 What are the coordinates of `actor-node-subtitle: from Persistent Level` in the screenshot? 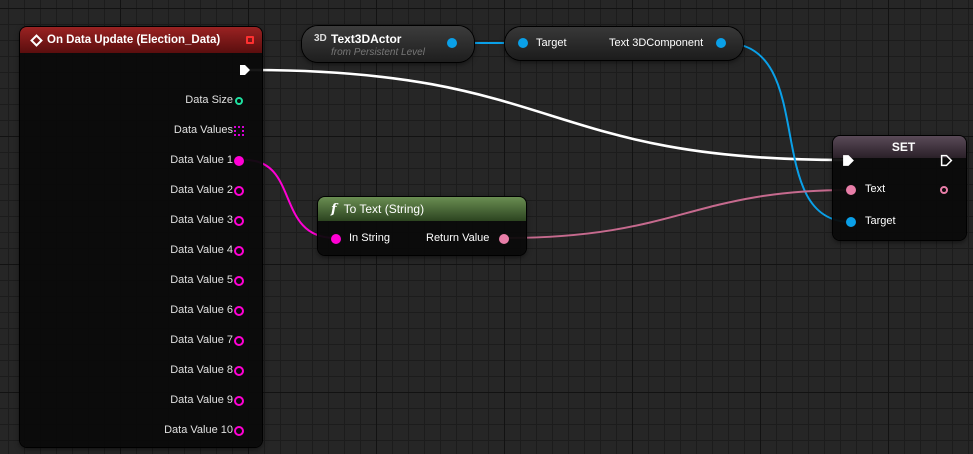 It's located at (378, 52).